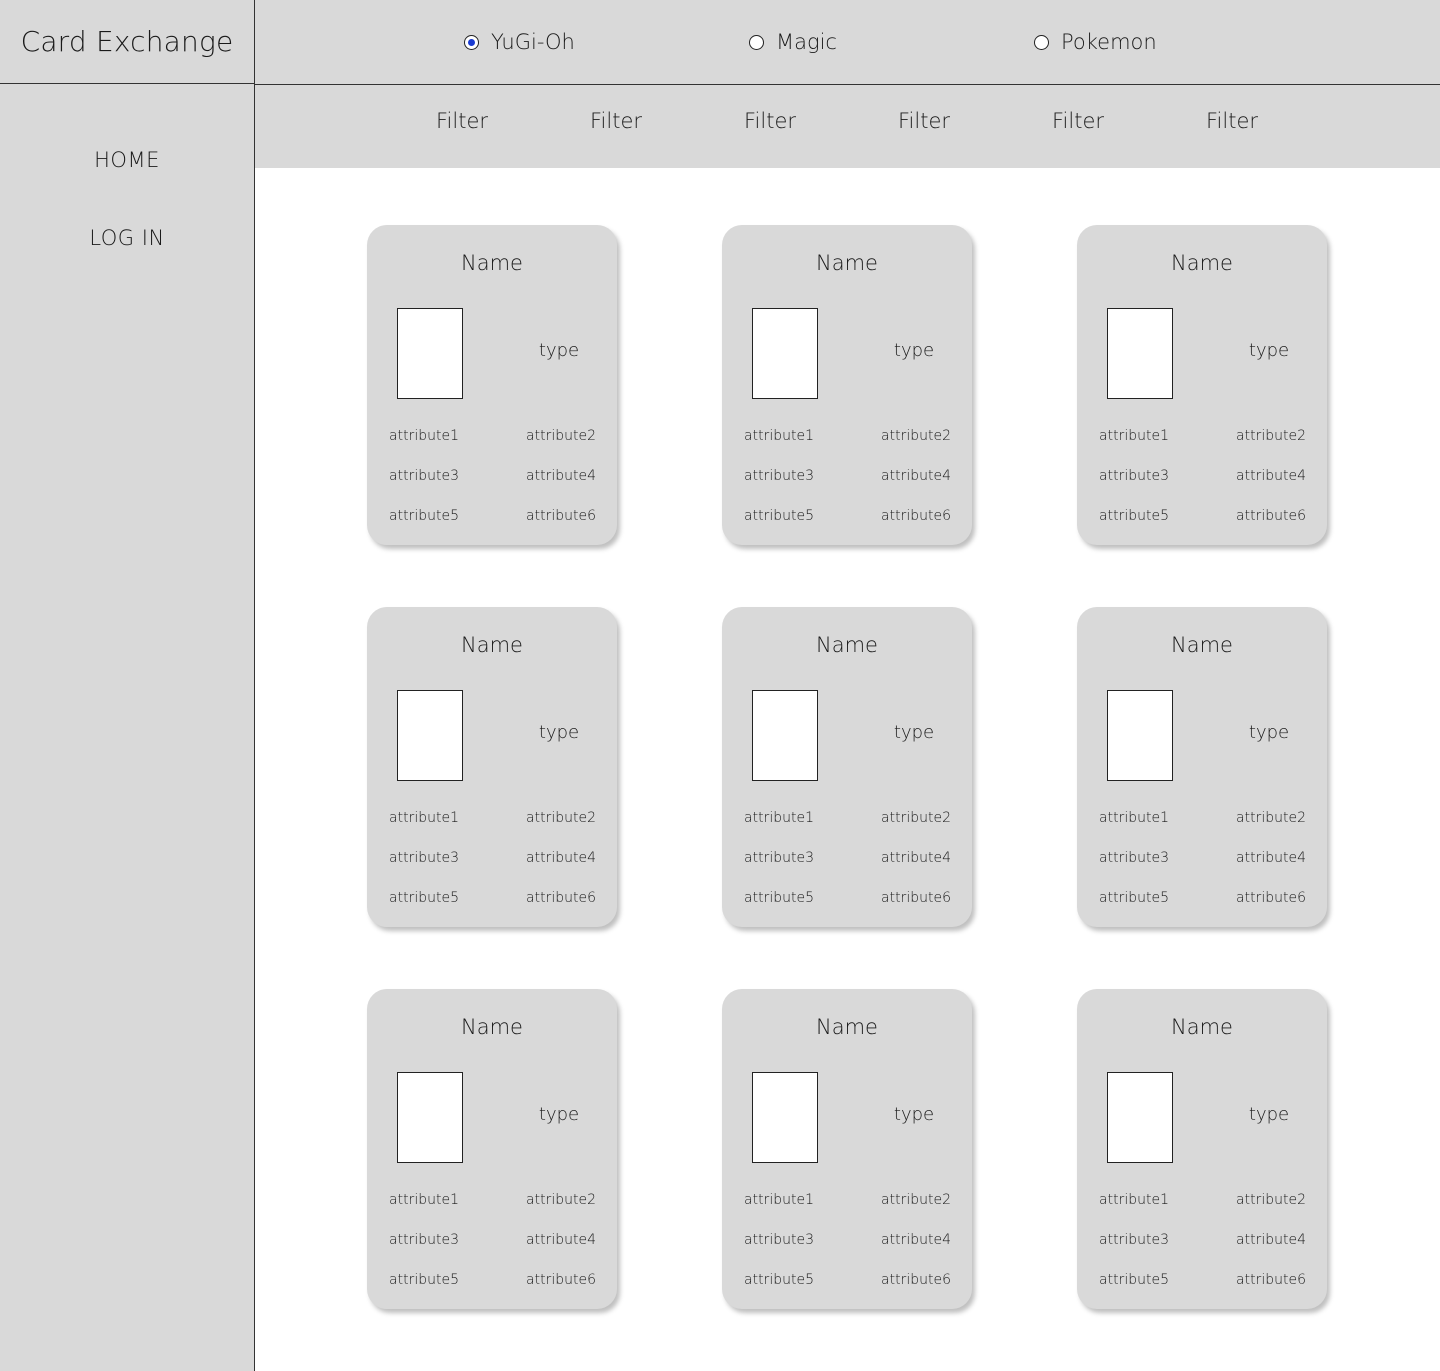  I want to click on radio-yugioh: YuGi-Oh, so click(519, 42).